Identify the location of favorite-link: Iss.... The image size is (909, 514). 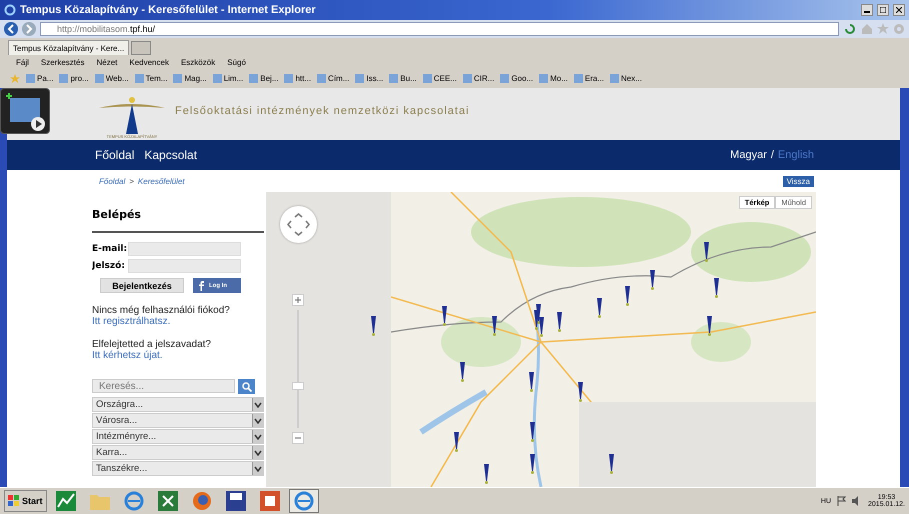
(369, 78).